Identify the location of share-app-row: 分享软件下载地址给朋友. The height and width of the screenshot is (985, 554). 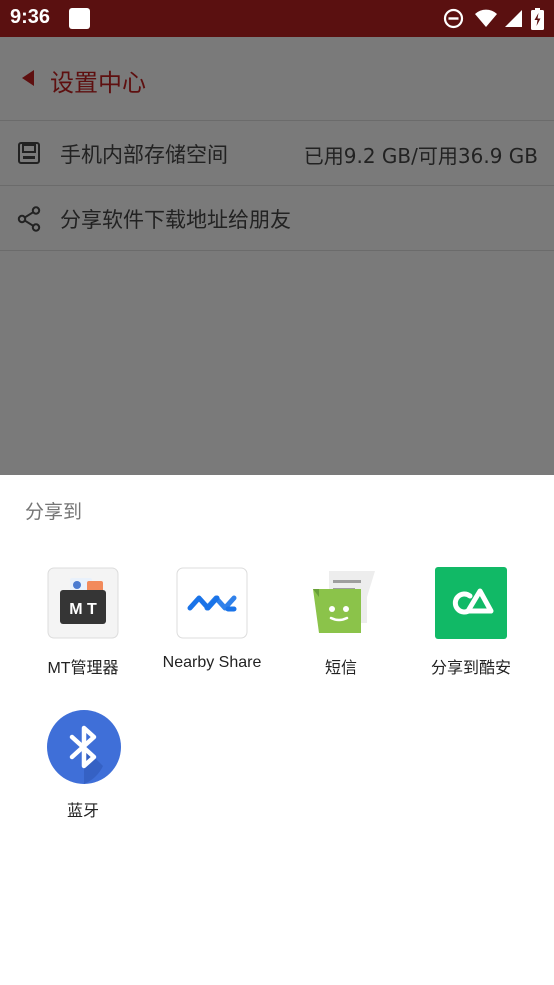
(277, 218).